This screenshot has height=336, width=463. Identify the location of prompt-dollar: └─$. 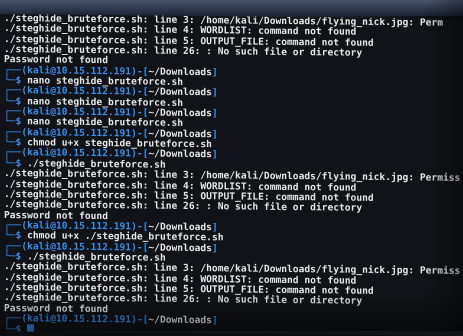
(15, 329).